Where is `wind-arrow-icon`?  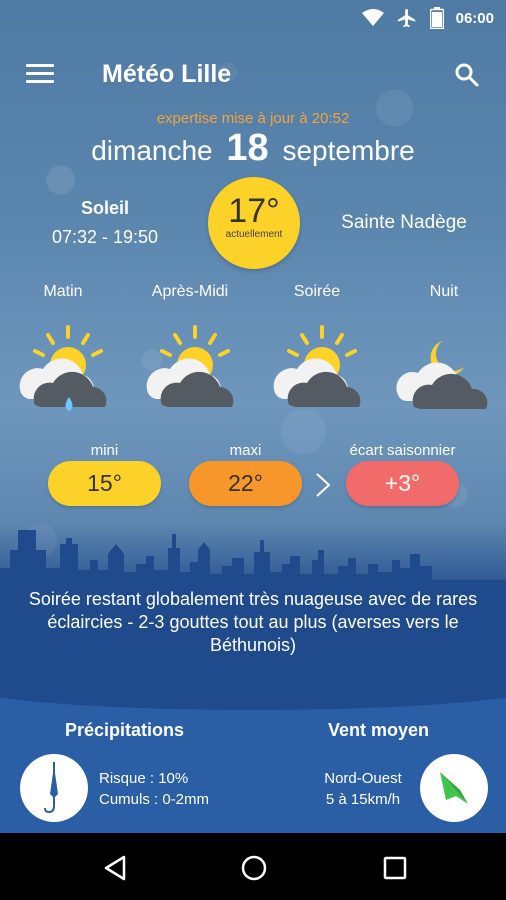 wind-arrow-icon is located at coordinates (454, 788).